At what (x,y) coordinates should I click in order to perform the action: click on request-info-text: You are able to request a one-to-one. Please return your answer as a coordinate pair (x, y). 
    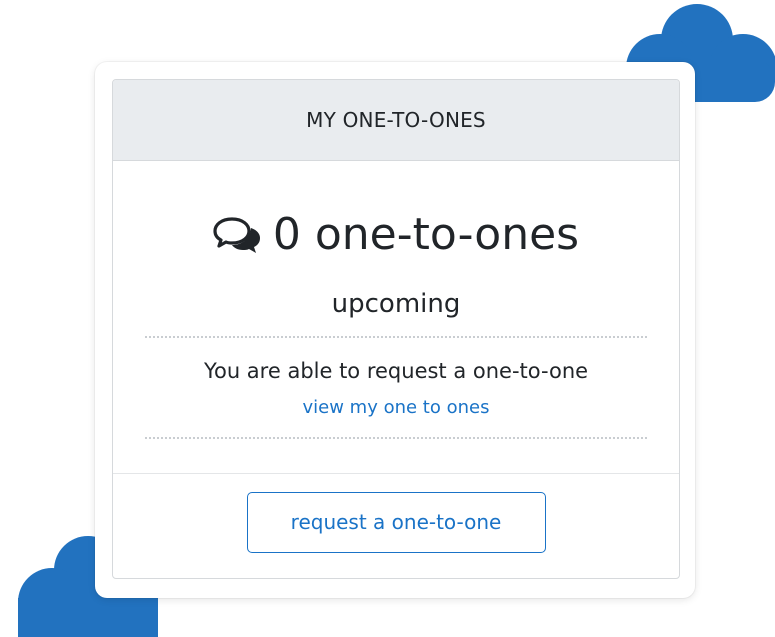
    Looking at the image, I should click on (396, 371).